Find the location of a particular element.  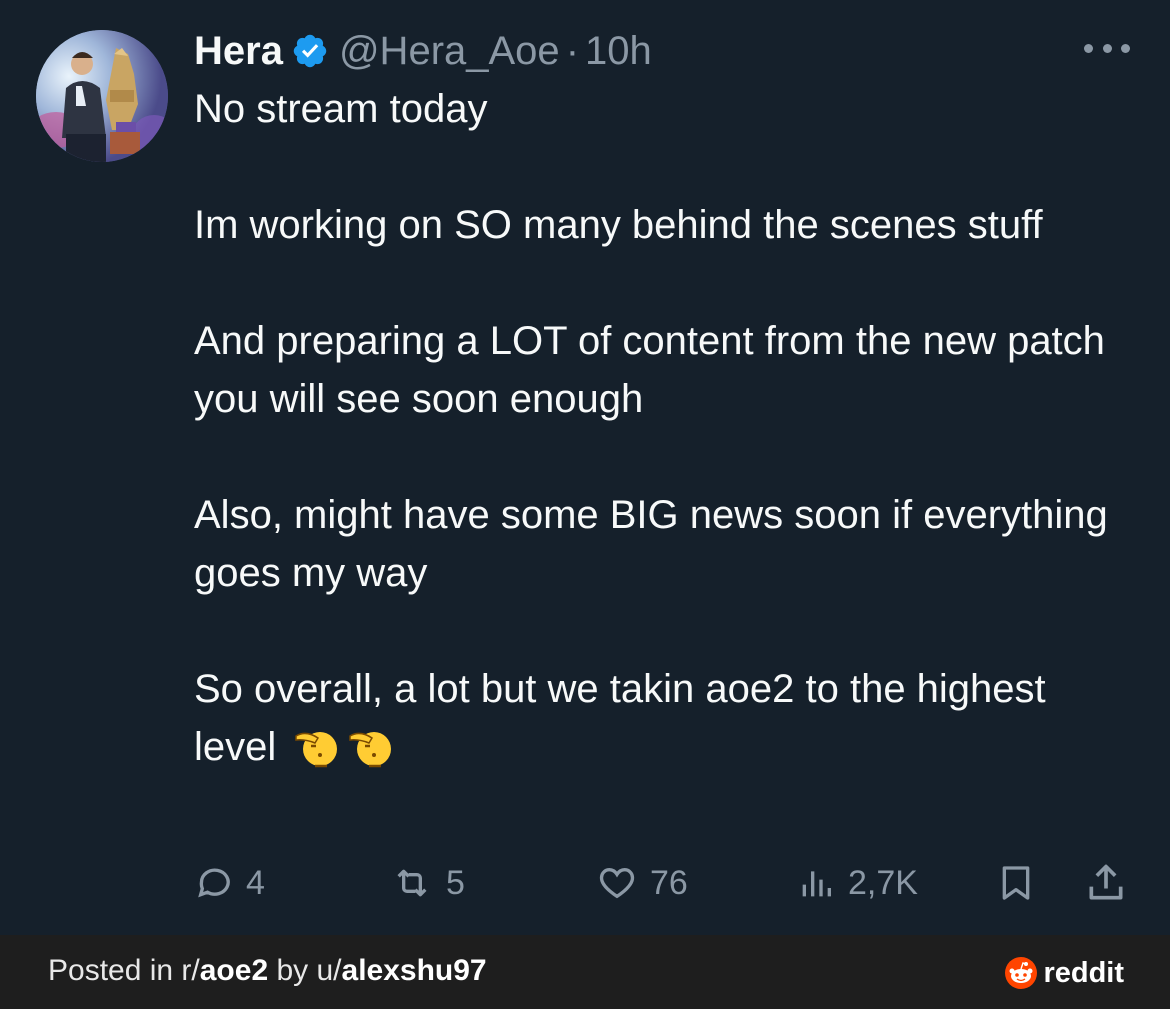

author-handle: @Hera_Aoe is located at coordinates (449, 51).